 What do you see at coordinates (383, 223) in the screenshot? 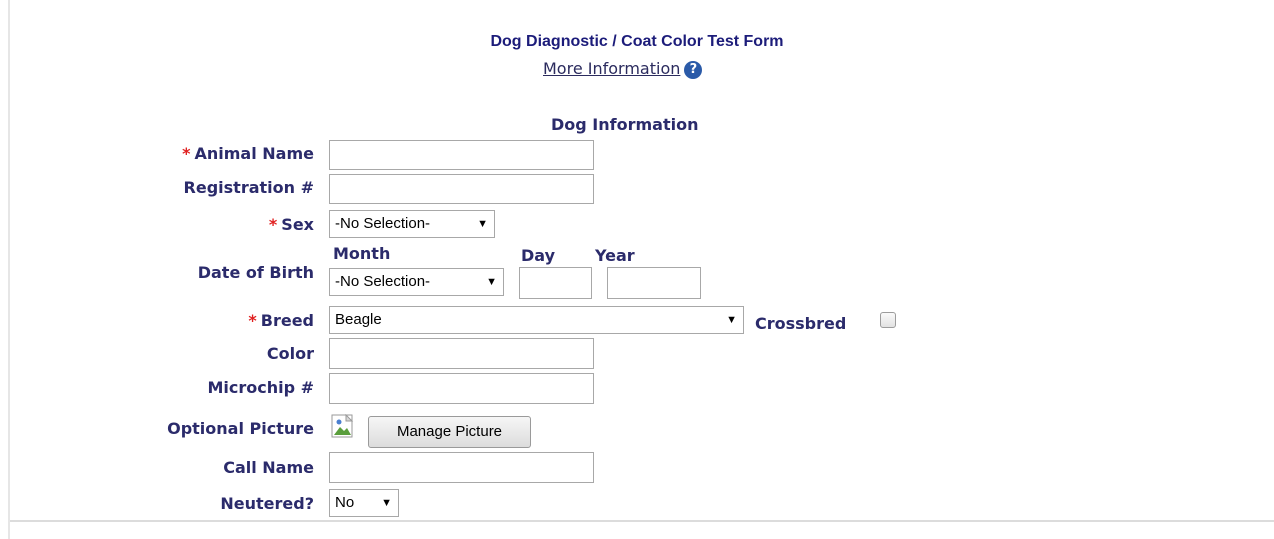
I see `sex-select-value: -No Selection-` at bounding box center [383, 223].